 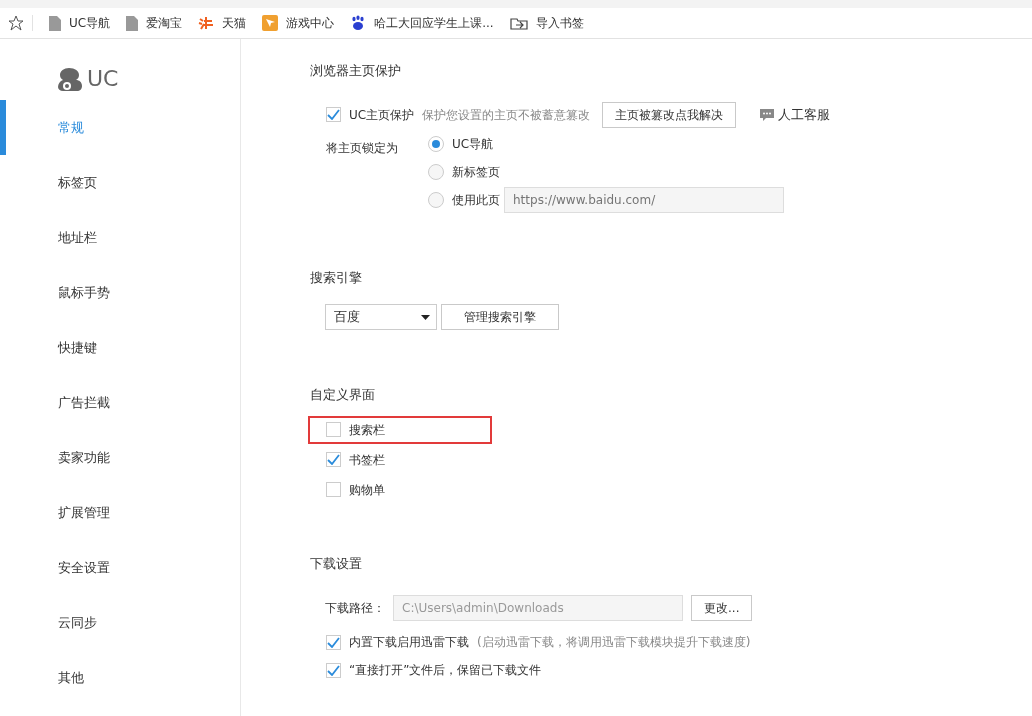 I want to click on section-title: 浏览器主页保护, so click(x=356, y=71).